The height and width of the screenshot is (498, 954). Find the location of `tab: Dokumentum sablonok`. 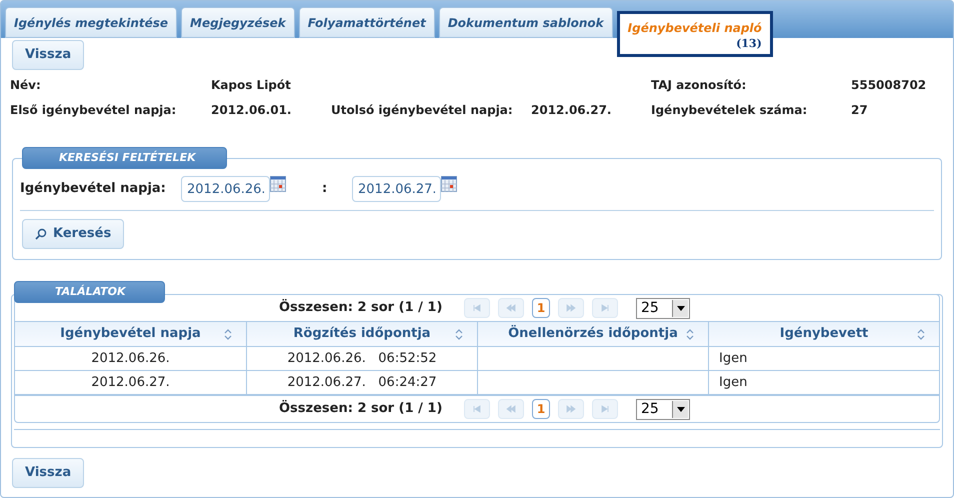

tab: Dokumentum sablonok is located at coordinates (525, 22).